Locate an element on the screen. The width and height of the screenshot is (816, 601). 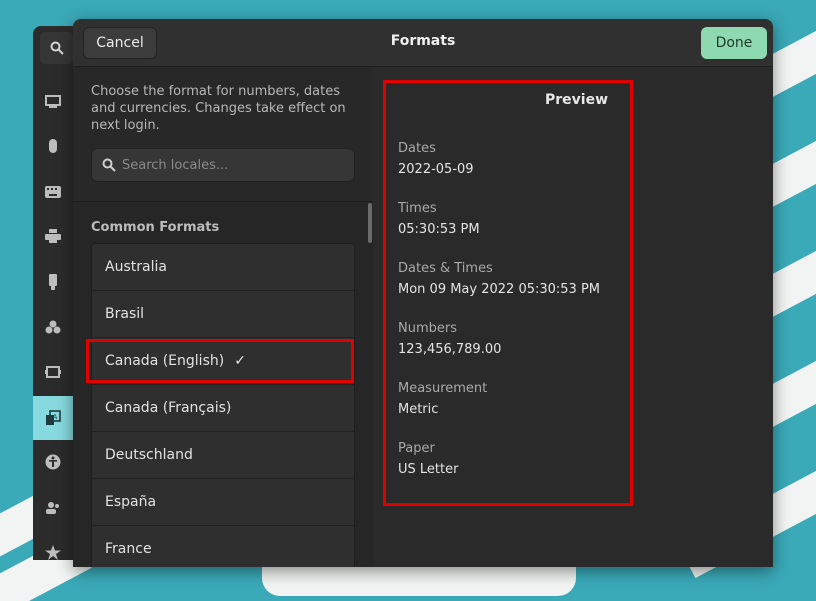
search-field is located at coordinates (223, 165).